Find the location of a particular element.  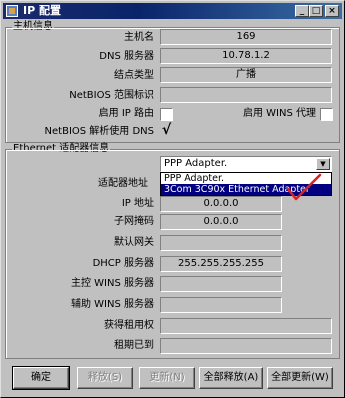

maximize-button: □ is located at coordinates (316, 11).